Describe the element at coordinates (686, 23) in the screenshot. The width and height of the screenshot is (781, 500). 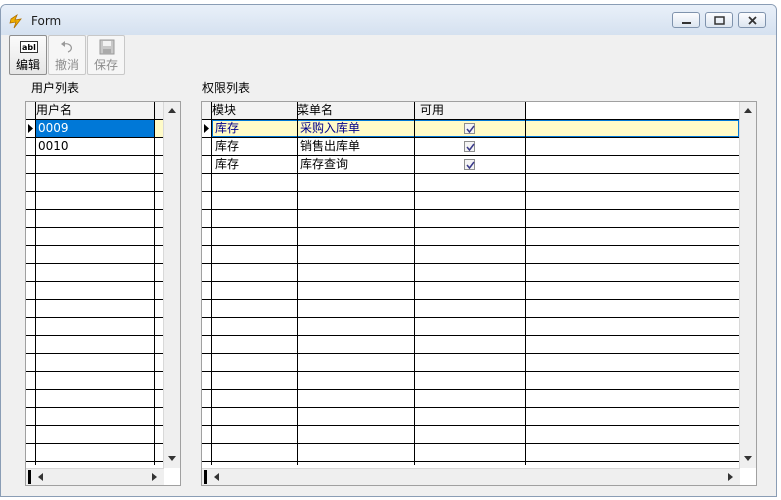
I see `minimize-icon` at that location.